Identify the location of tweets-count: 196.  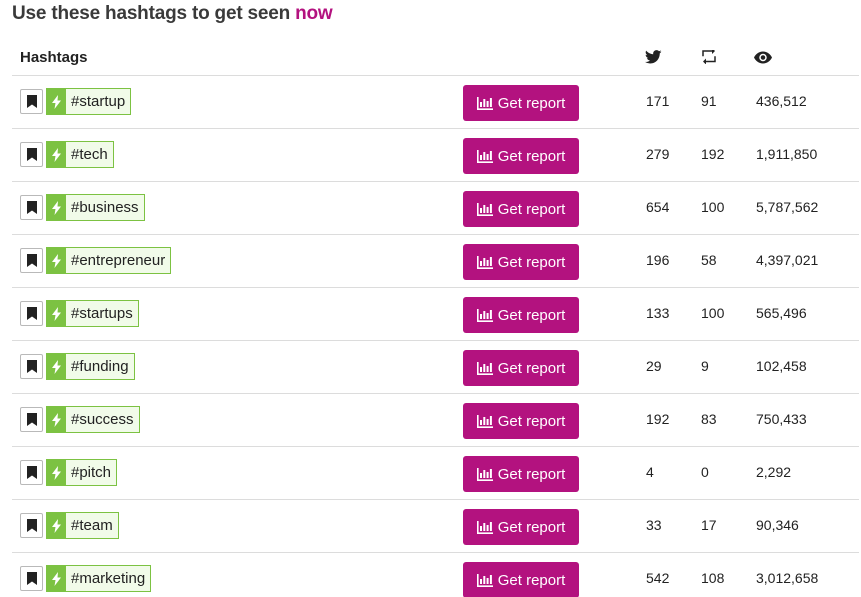
(658, 260).